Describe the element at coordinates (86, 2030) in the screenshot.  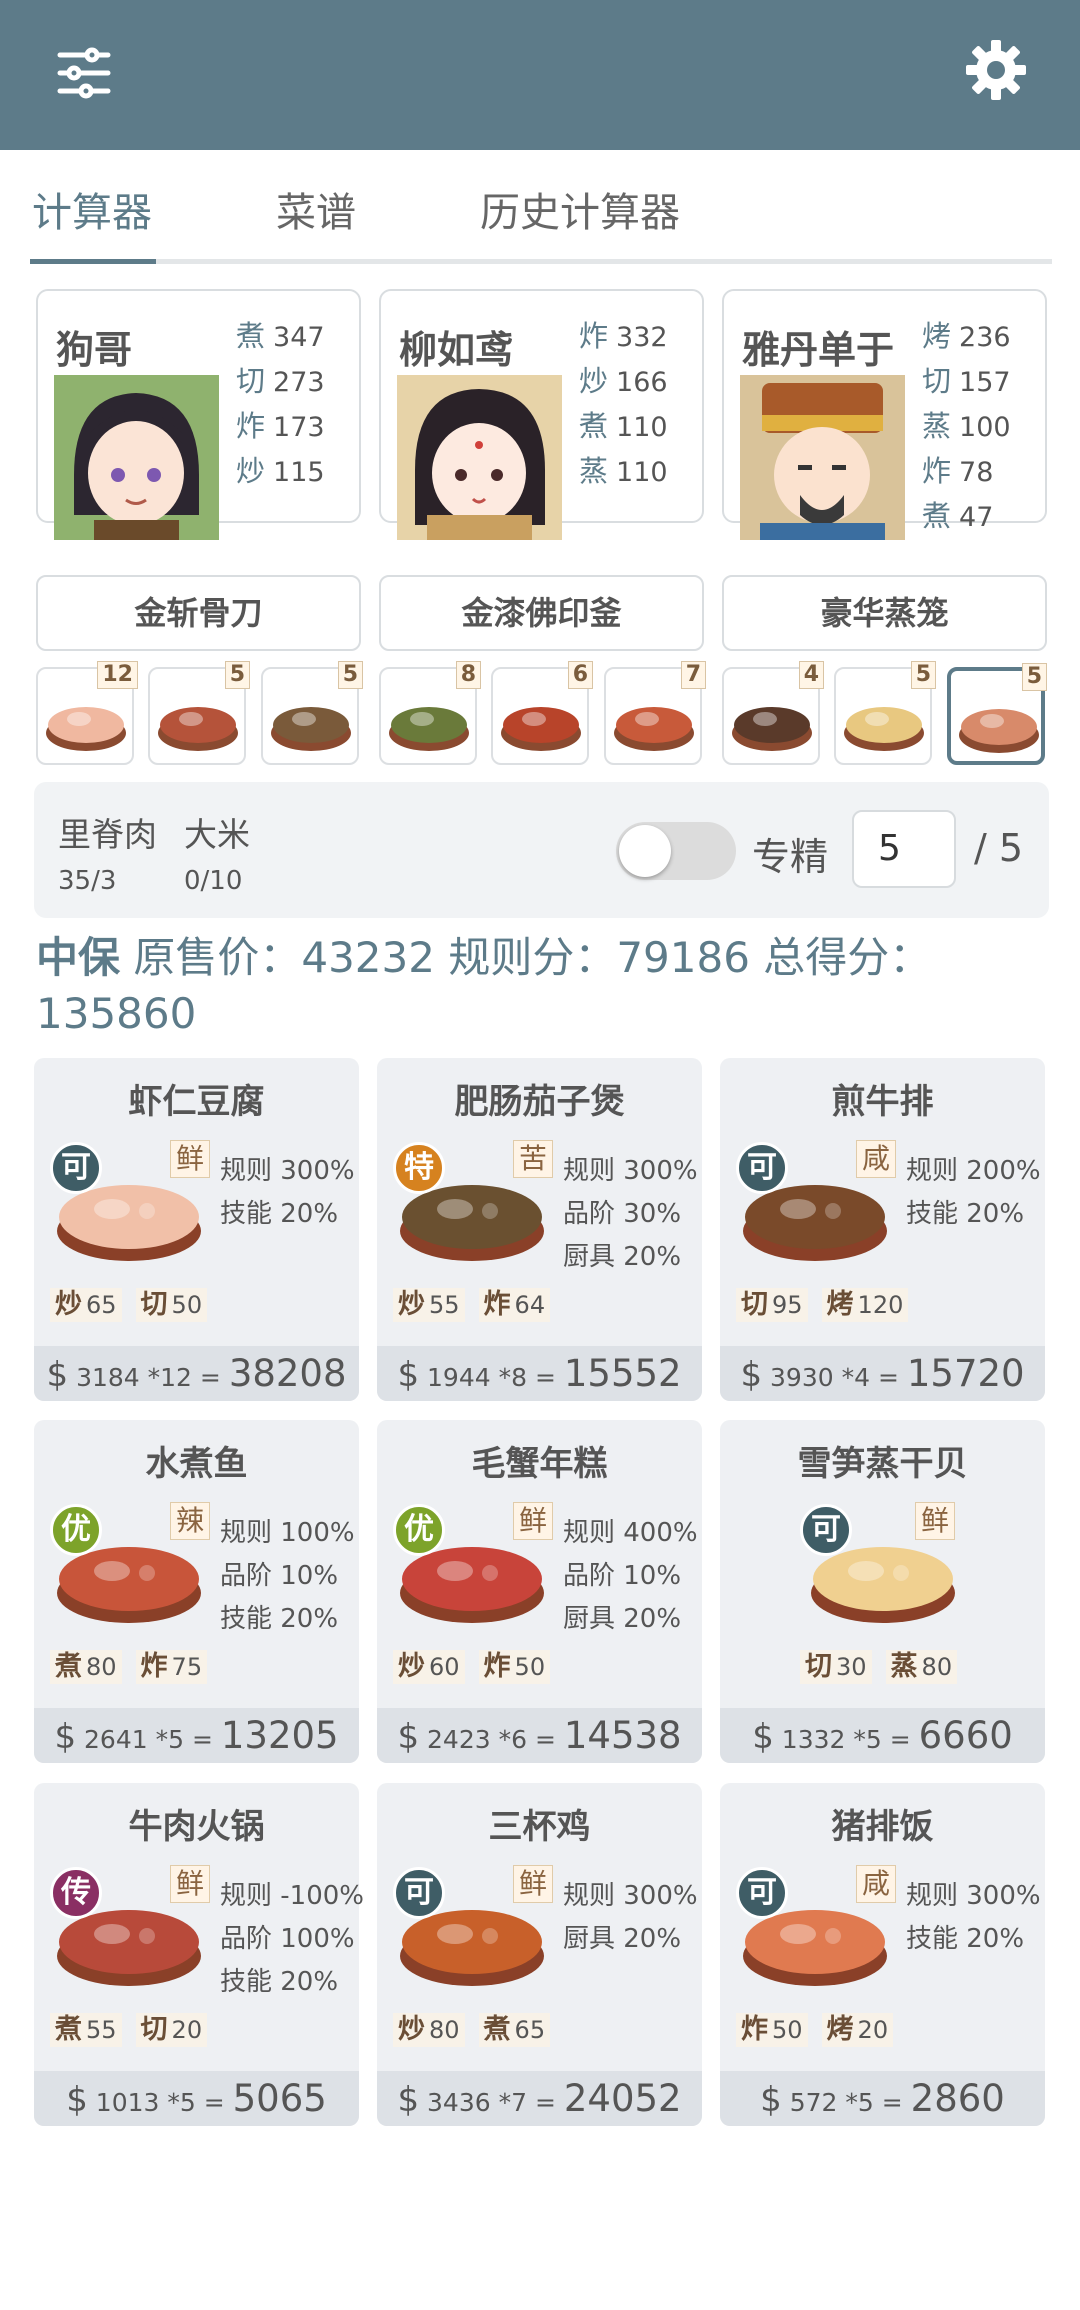
I see `skill-requirement: 煮 55` at that location.